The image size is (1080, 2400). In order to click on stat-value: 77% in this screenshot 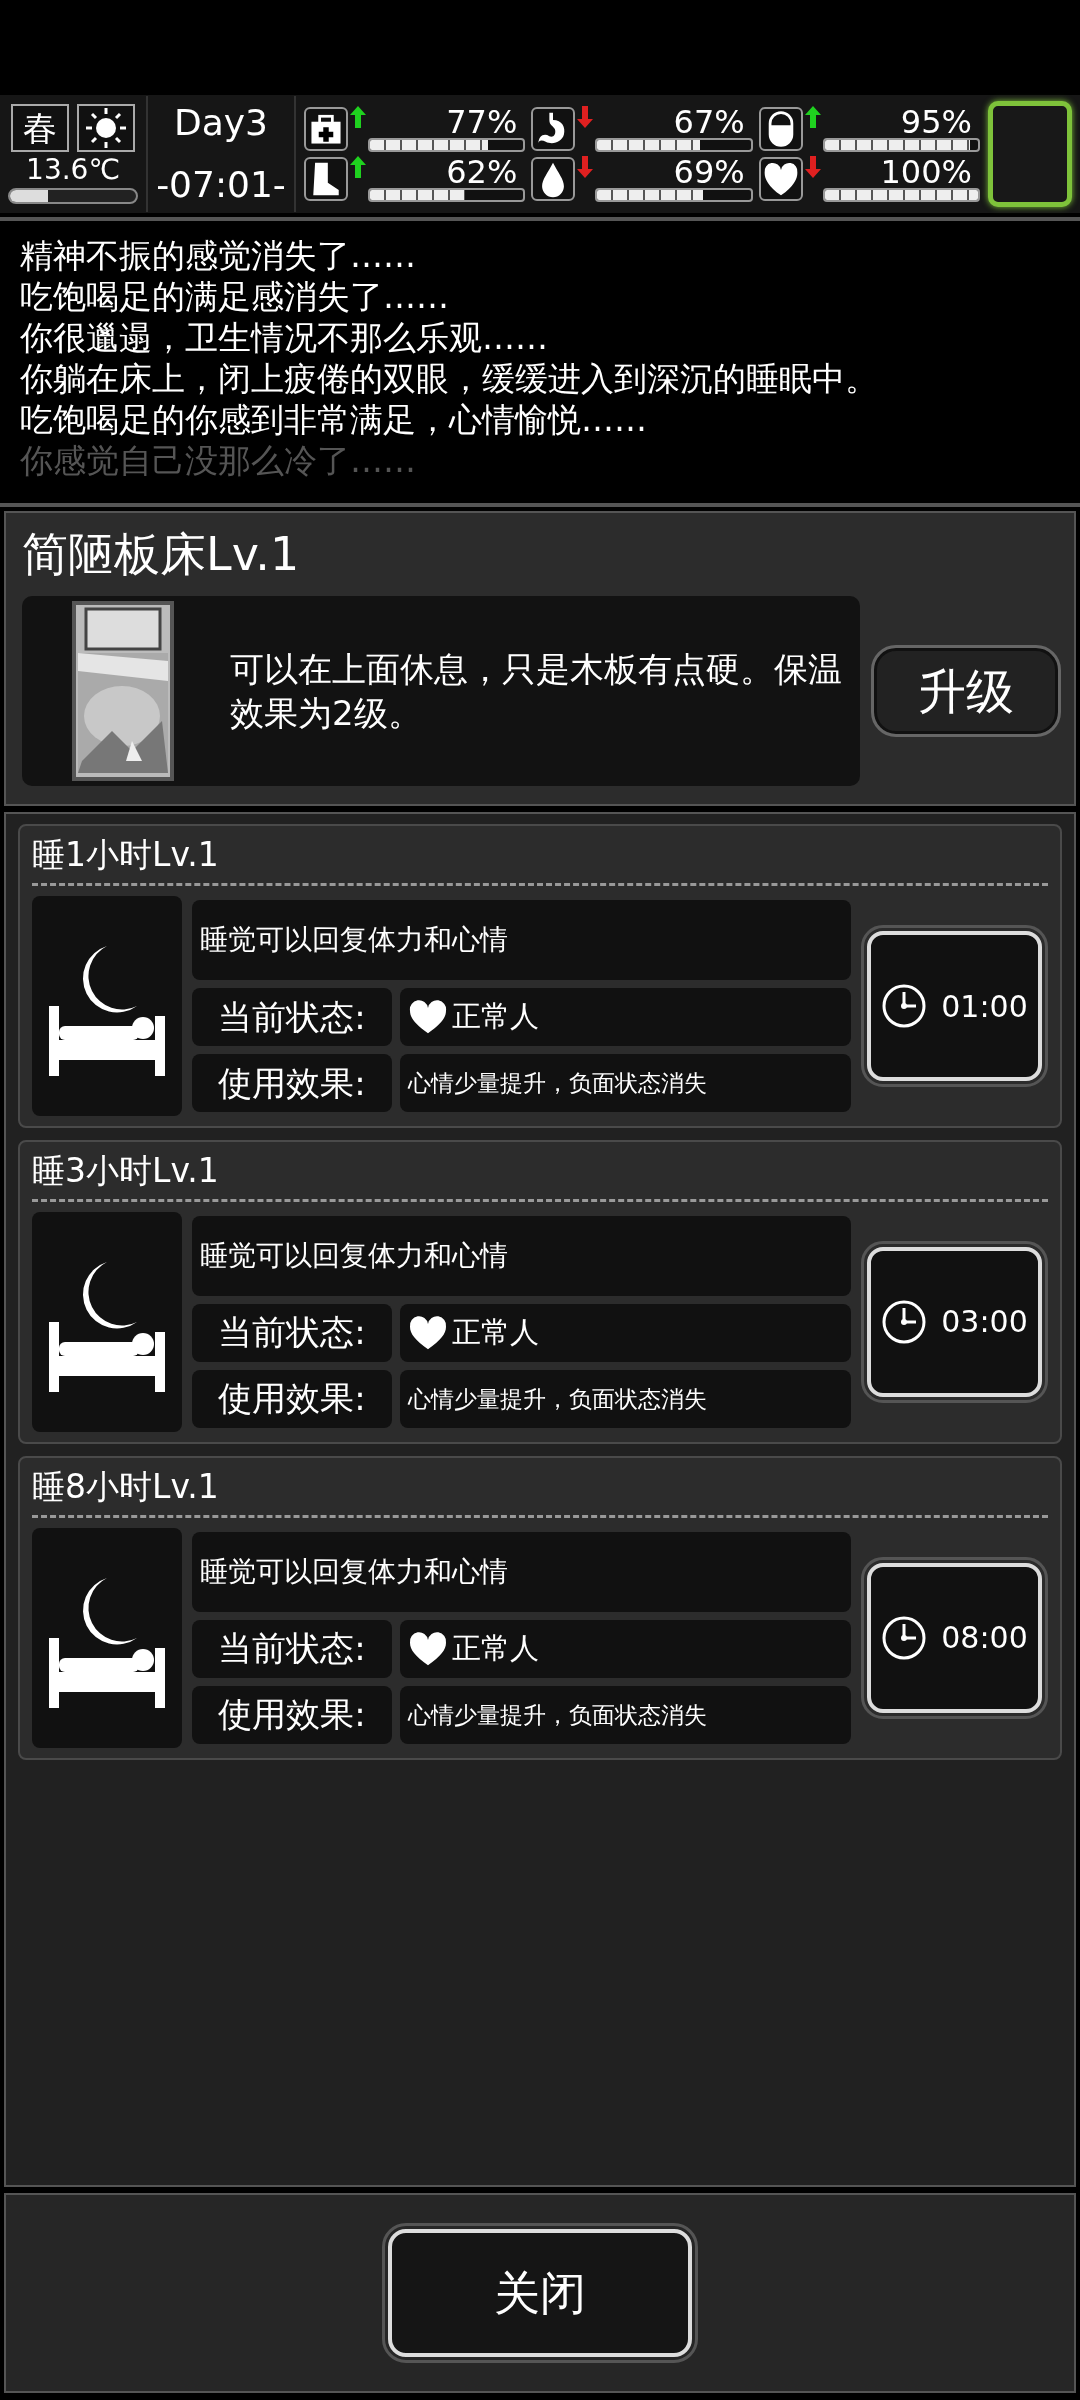, I will do `click(482, 122)`.